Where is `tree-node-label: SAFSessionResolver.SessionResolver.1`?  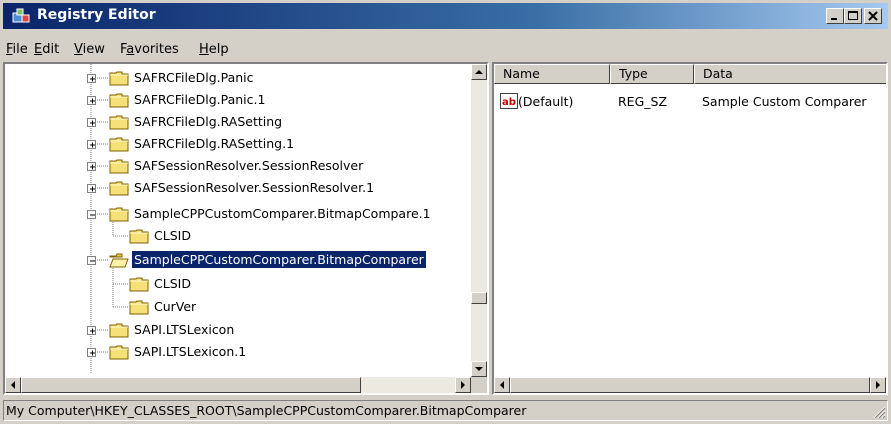 tree-node-label: SAFSessionResolver.SessionResolver.1 is located at coordinates (254, 187).